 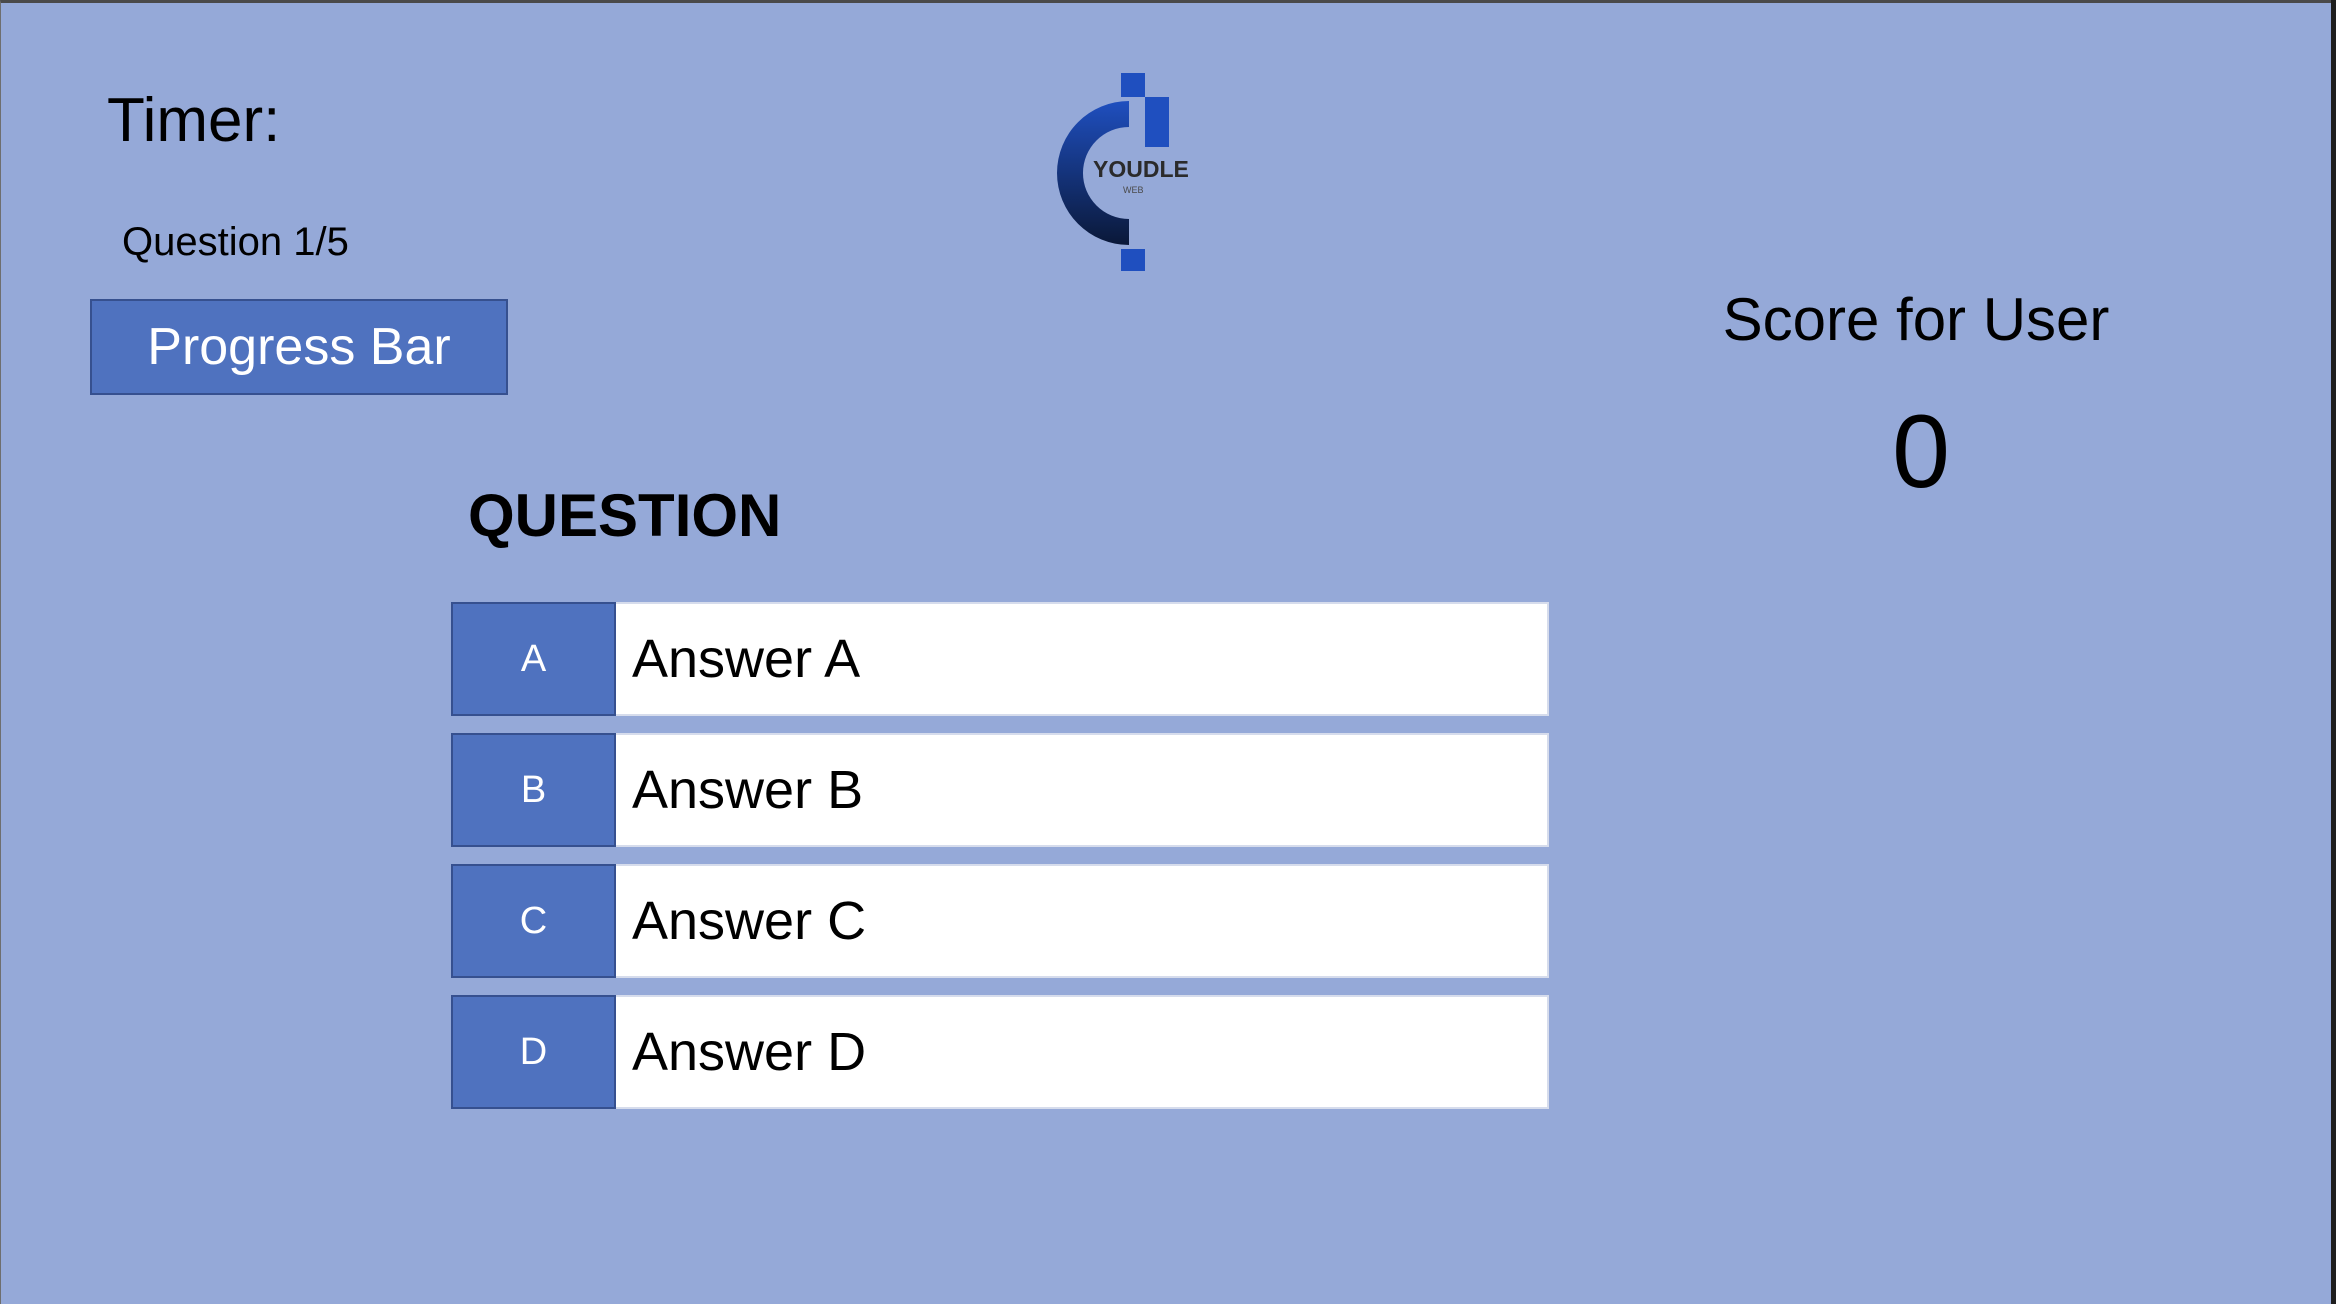 I want to click on answer-option-a: A Answer A, so click(x=1000, y=659).